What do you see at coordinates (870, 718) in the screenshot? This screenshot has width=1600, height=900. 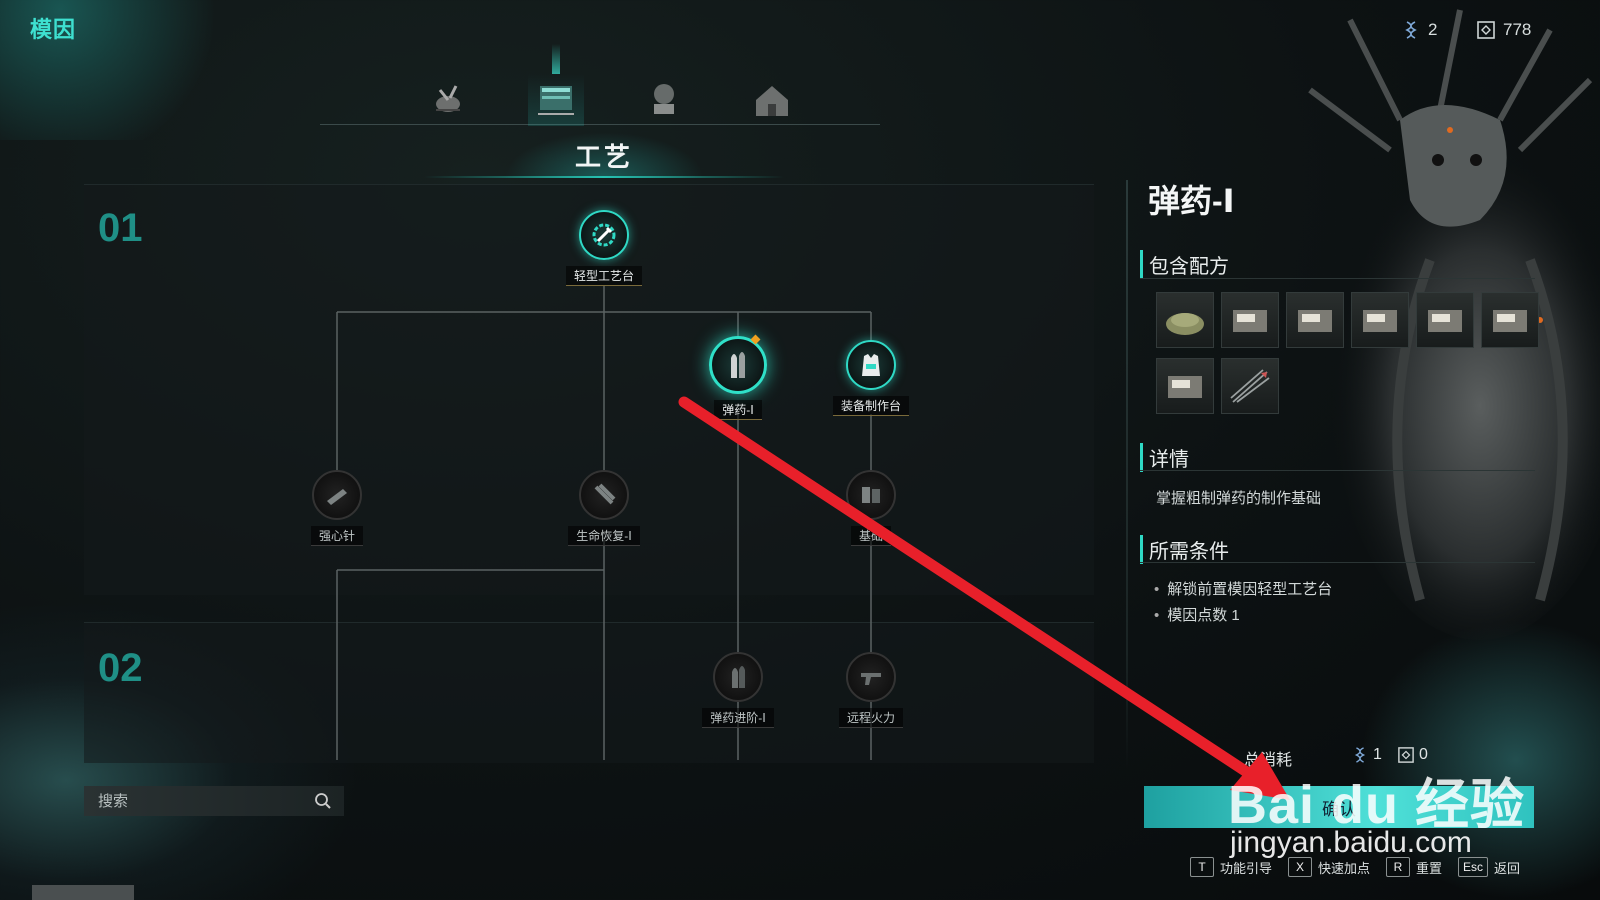 I see `node-label: 远程火力` at bounding box center [870, 718].